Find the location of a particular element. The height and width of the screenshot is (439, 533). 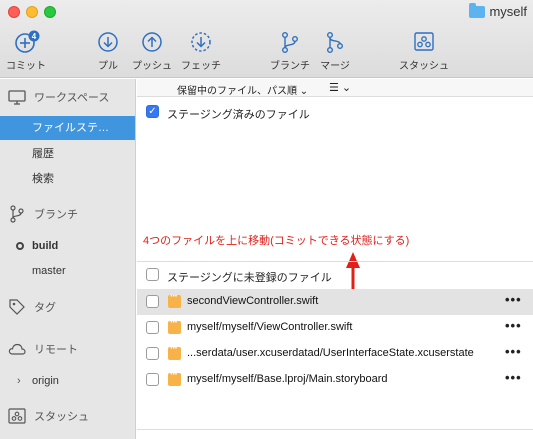

sidebar-header-remotes: リモート is located at coordinates (43, 349).